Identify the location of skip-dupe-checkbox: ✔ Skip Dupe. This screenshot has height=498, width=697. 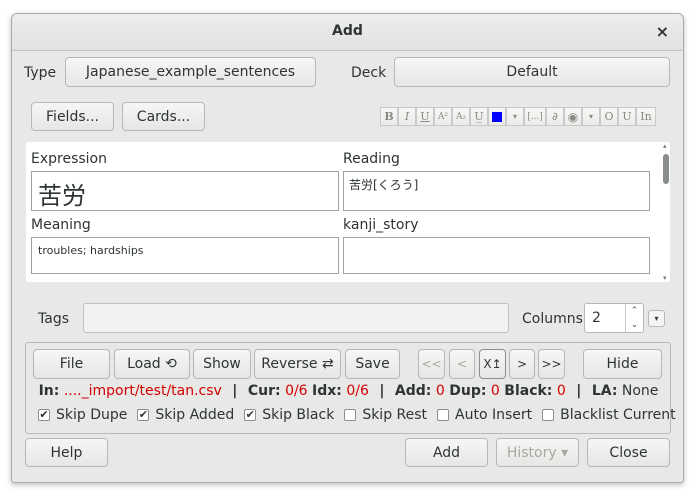
(82, 415).